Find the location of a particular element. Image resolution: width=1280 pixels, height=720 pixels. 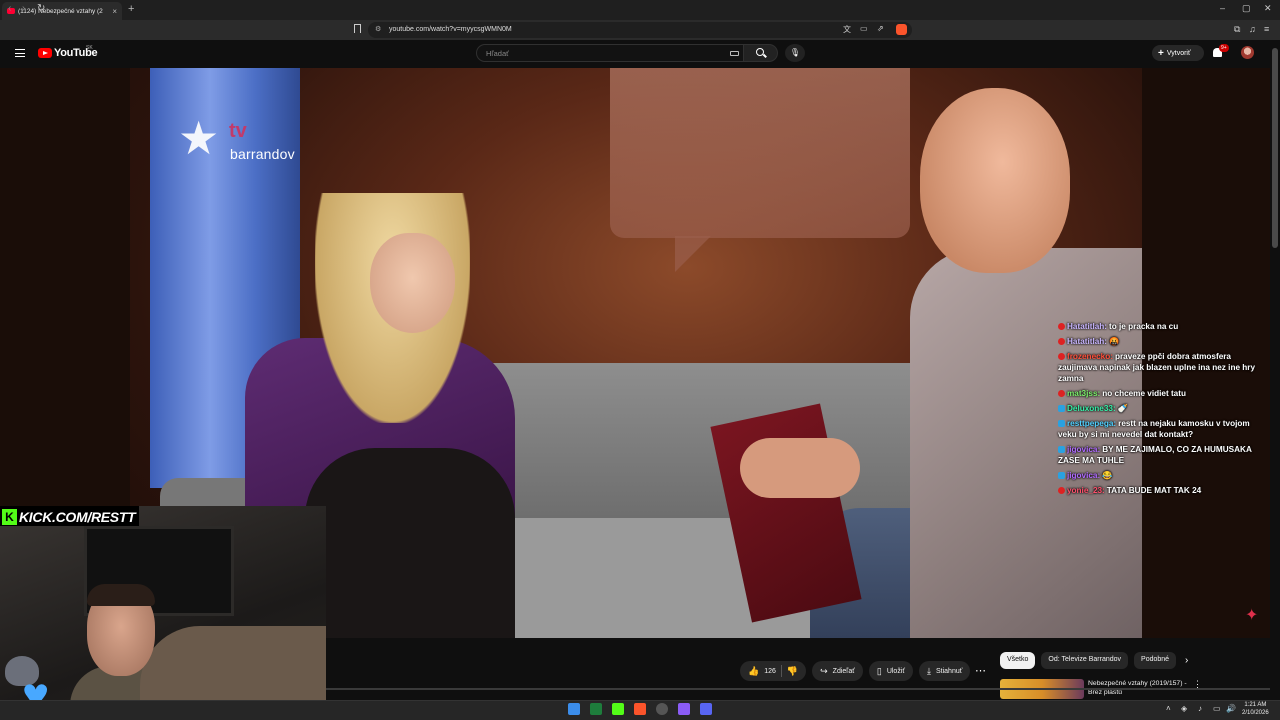

volume-icon: 🔊 is located at coordinates (1231, 708).